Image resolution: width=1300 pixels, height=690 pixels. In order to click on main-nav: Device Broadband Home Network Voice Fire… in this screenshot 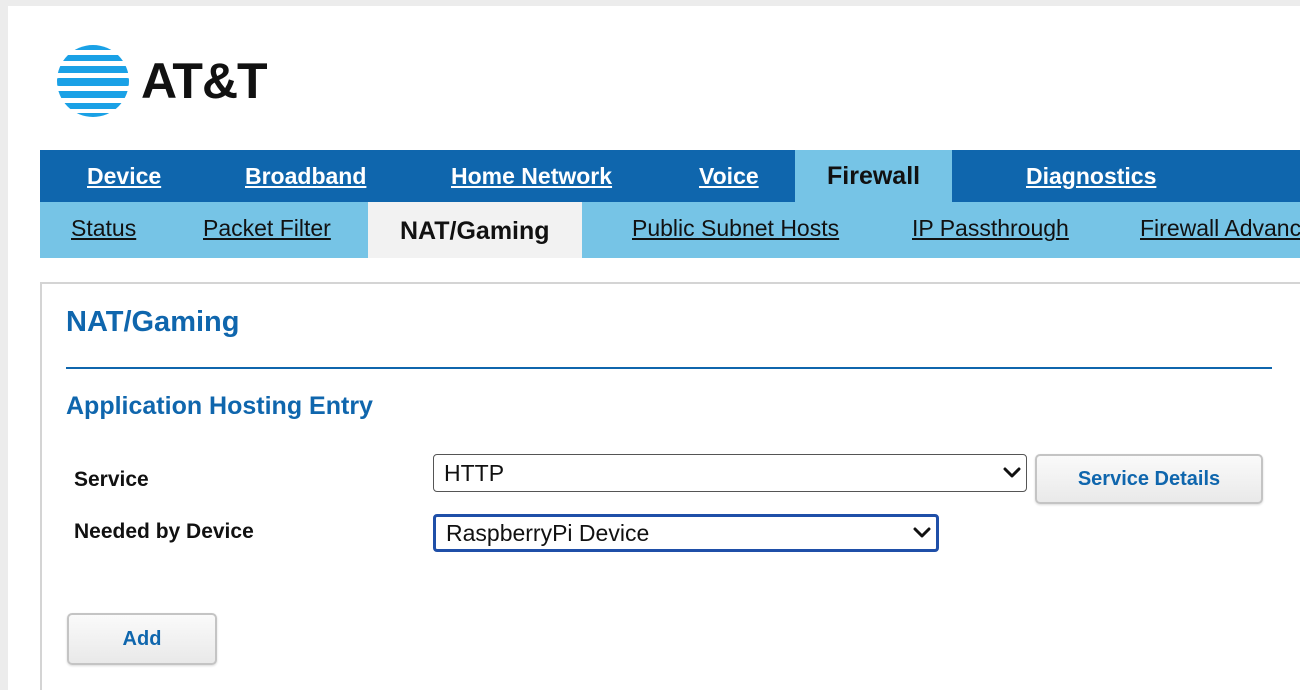, I will do `click(670, 176)`.